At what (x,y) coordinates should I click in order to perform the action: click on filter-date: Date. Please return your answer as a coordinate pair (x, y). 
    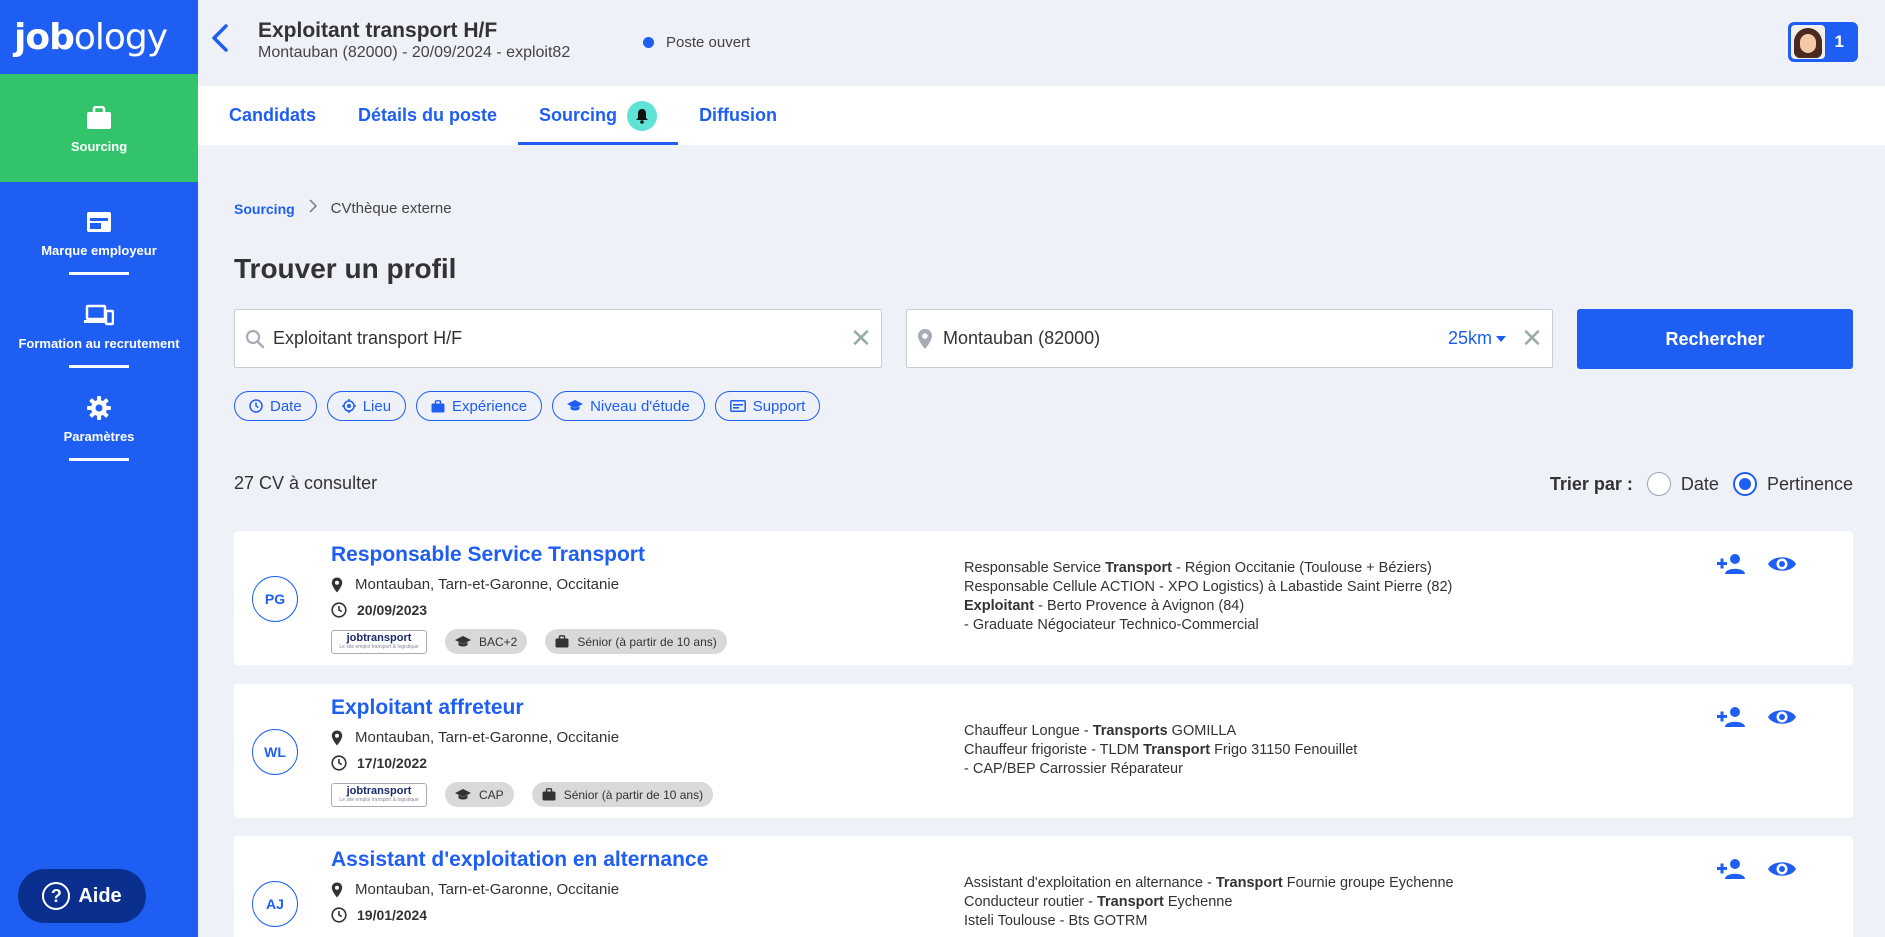
    Looking at the image, I should click on (275, 406).